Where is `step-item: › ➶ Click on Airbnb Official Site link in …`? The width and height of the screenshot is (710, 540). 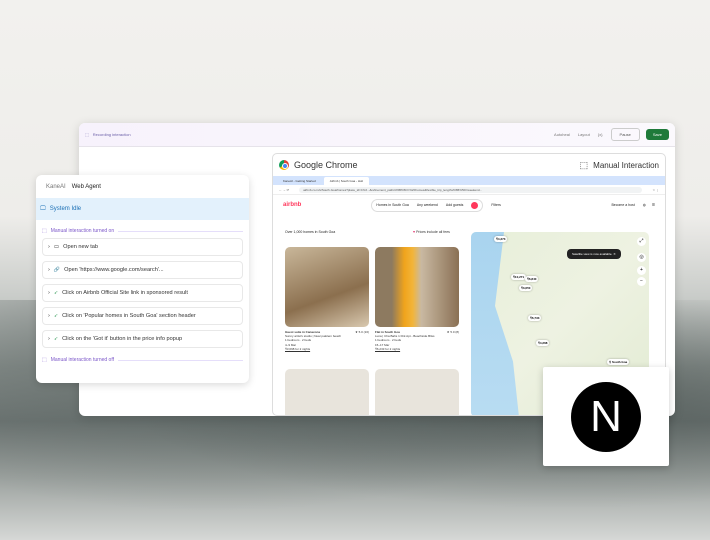 step-item: › ➶ Click on Airbnb Official Site link in … is located at coordinates (142, 293).